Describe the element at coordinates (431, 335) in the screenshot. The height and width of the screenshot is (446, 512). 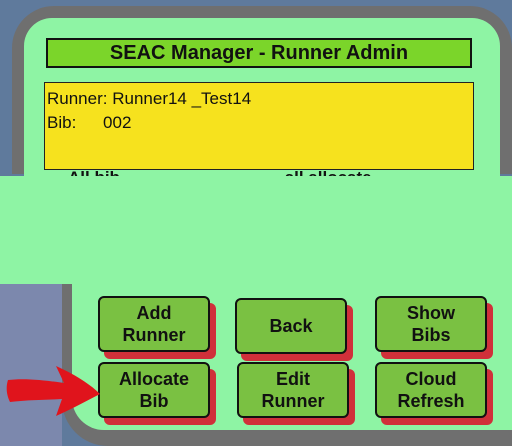
I see `show-bibs-label-2: Bibs` at that location.